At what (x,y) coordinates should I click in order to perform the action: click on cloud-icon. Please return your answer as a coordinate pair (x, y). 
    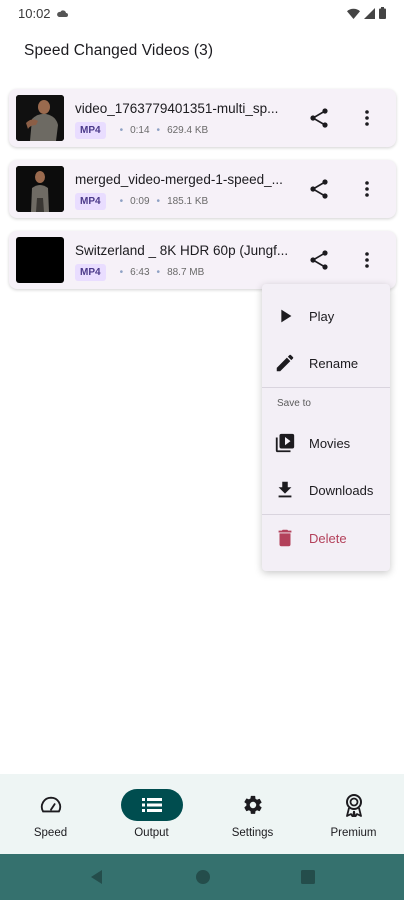
    Looking at the image, I should click on (62, 13).